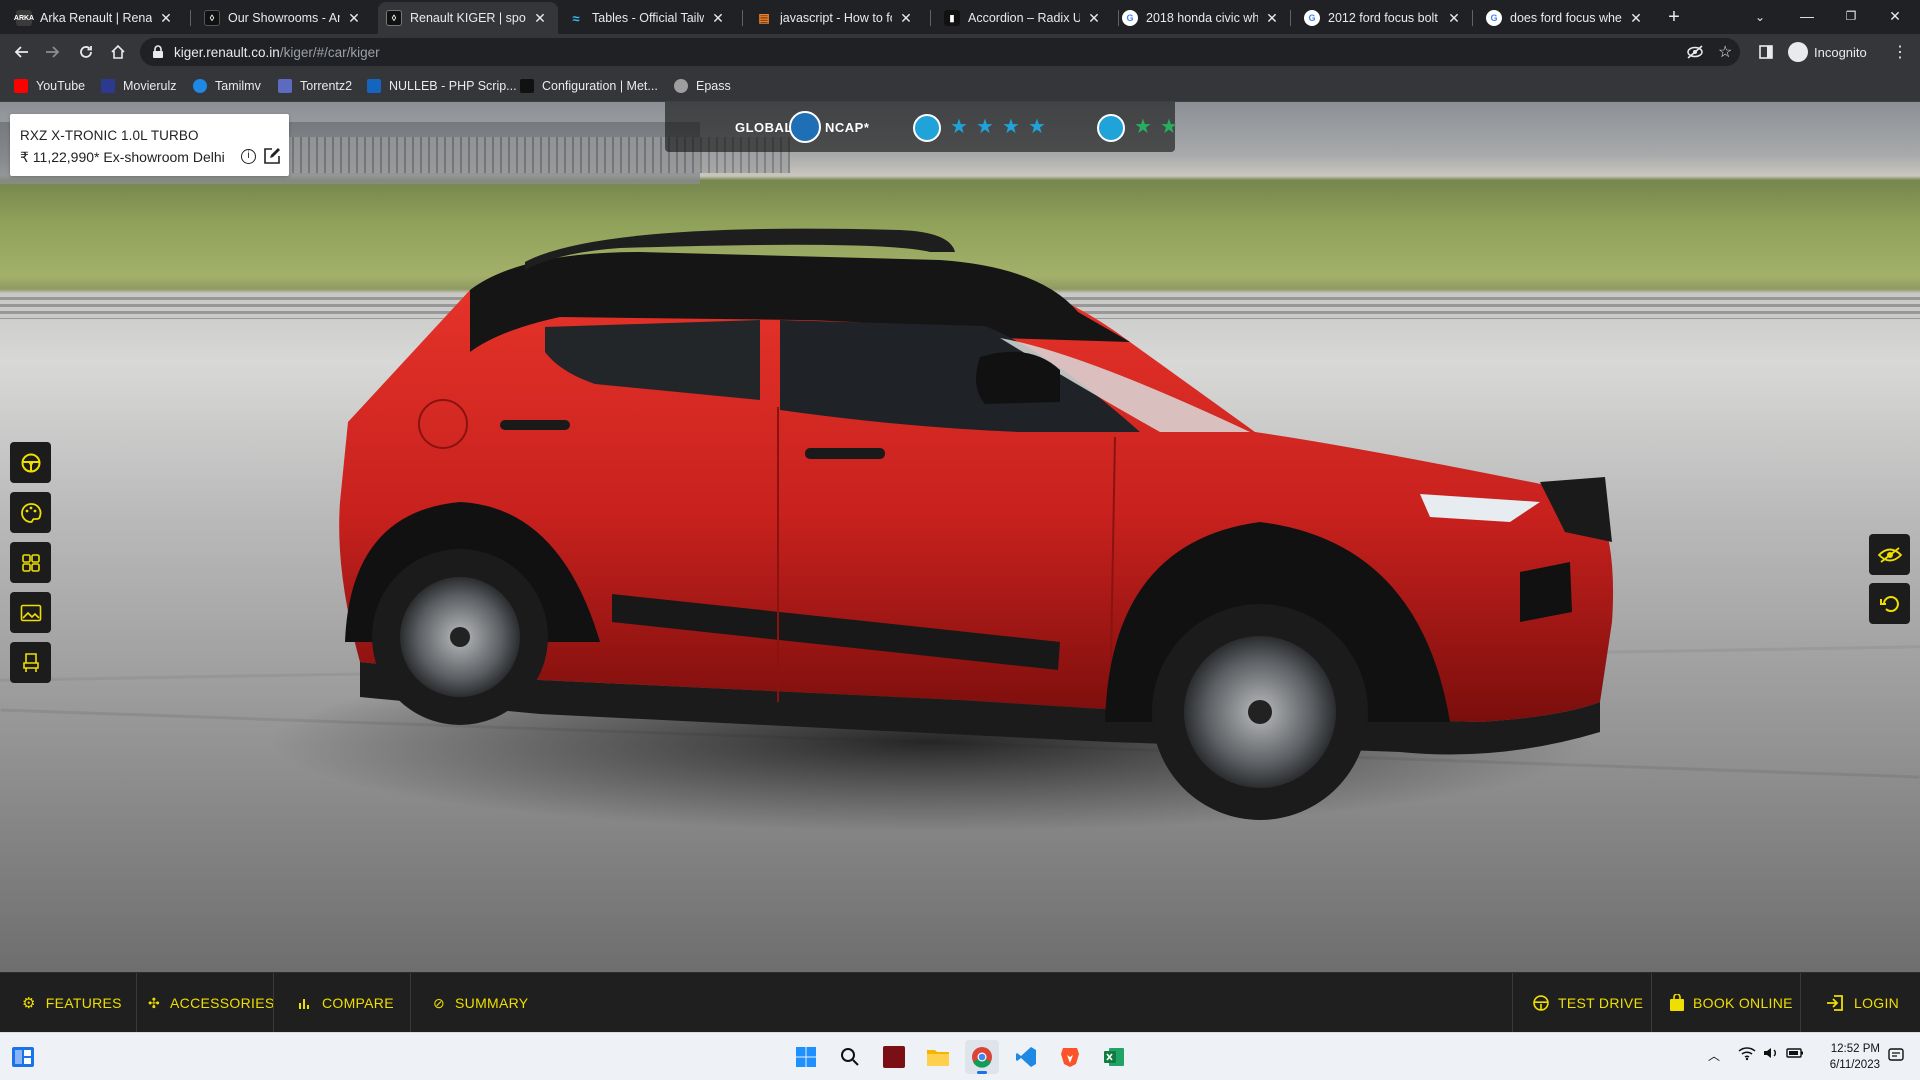  What do you see at coordinates (480, 1003) in the screenshot?
I see `summary-button: ⊘ SUMMARY` at bounding box center [480, 1003].